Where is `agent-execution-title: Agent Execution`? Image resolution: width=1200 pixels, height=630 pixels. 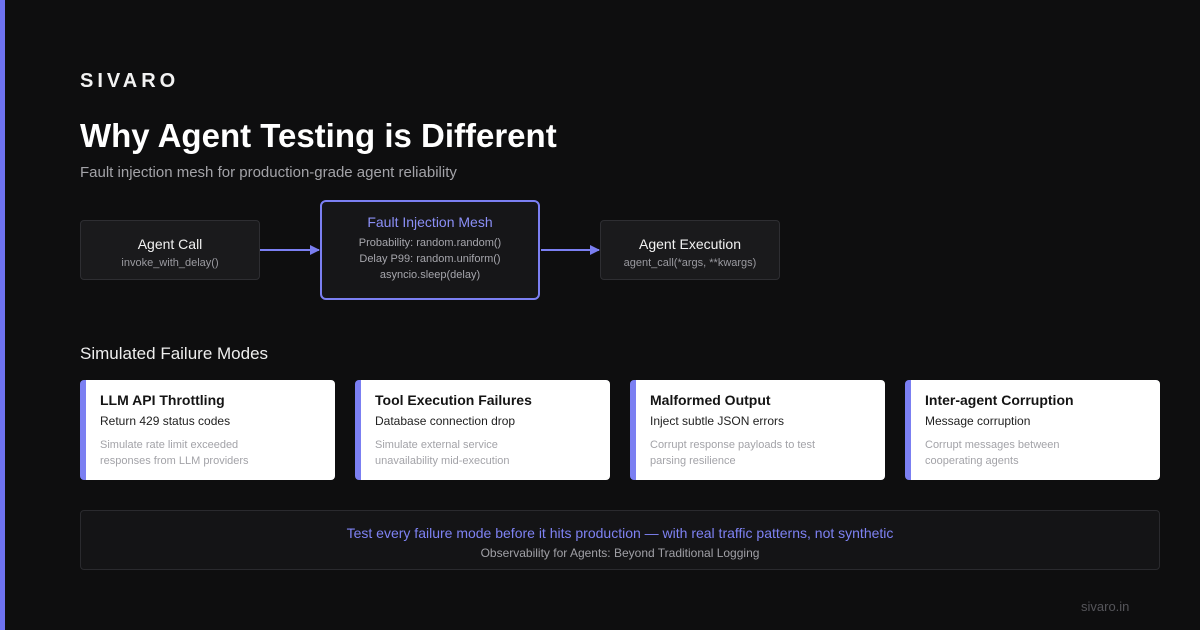 agent-execution-title: Agent Execution is located at coordinates (690, 244).